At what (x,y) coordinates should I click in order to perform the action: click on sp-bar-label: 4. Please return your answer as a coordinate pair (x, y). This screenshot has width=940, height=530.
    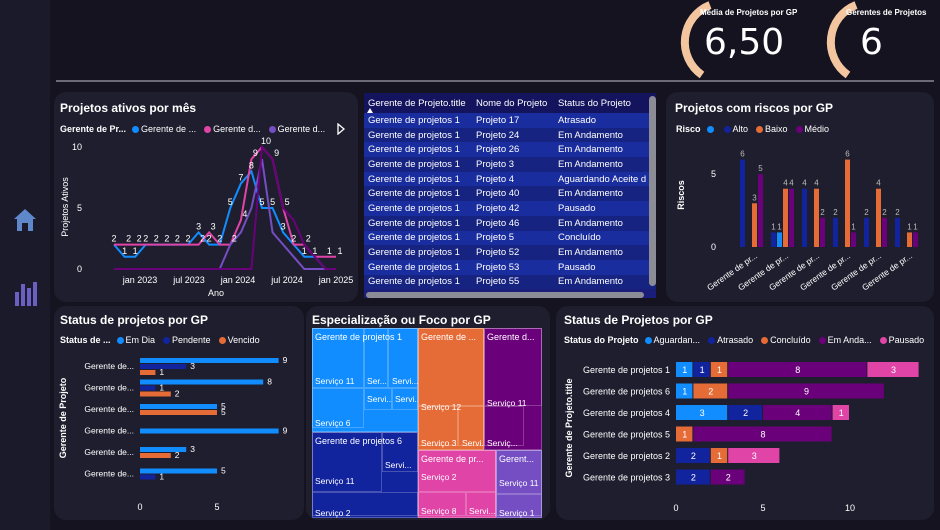
    Looking at the image, I should click on (797, 413).